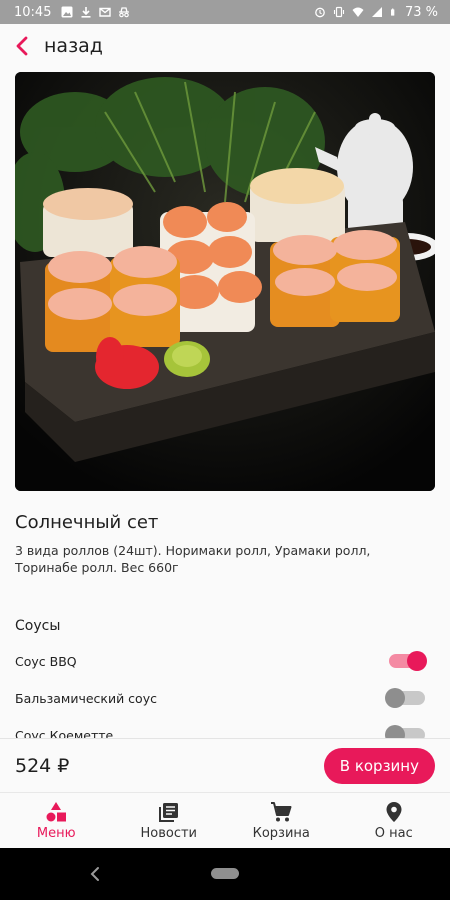 Image resolution: width=450 pixels, height=900 pixels. I want to click on battery-icon, so click(392, 12).